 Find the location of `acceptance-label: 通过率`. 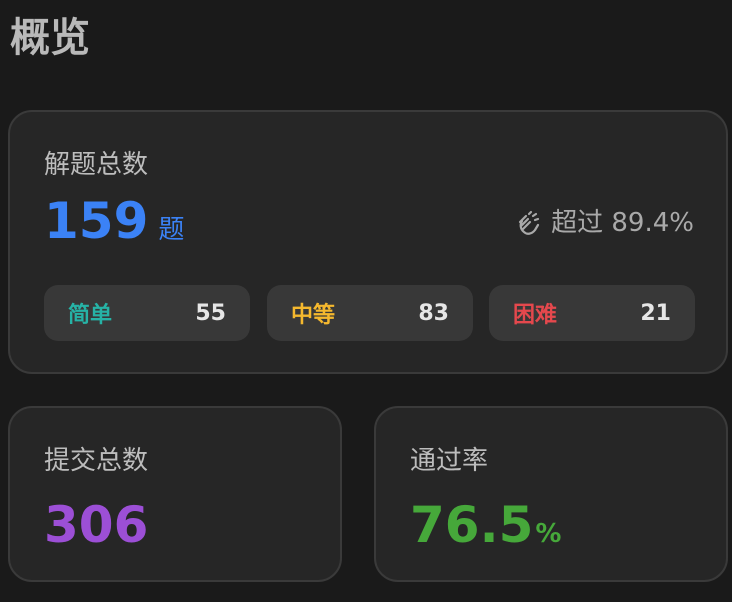

acceptance-label: 通过率 is located at coordinates (449, 461).